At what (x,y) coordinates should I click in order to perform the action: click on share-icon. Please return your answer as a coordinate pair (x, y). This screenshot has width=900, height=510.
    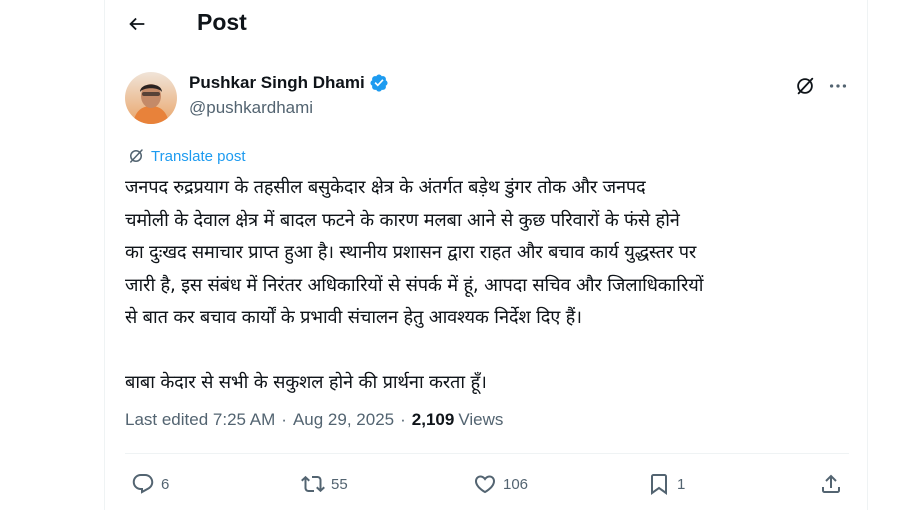
    Looking at the image, I should click on (831, 483).